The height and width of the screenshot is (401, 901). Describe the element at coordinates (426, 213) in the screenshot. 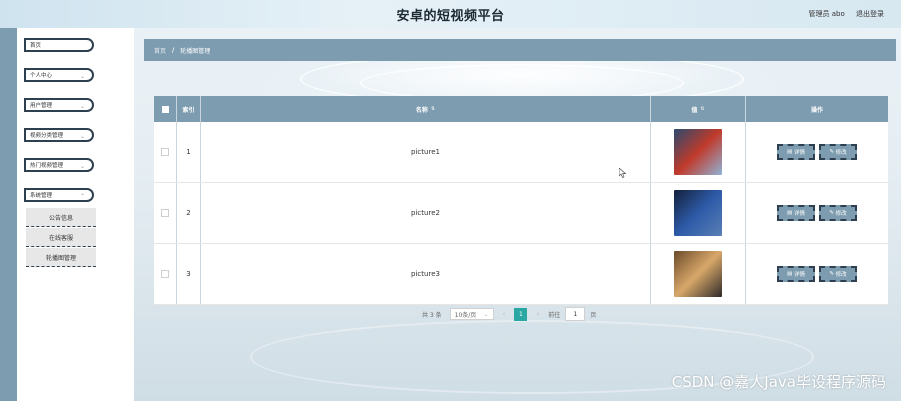

I see `row-name: picture2` at that location.